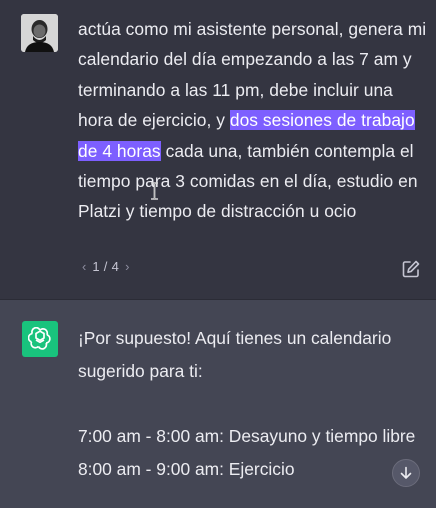 The height and width of the screenshot is (508, 436). I want to click on response-count: 1 / 4, so click(106, 266).